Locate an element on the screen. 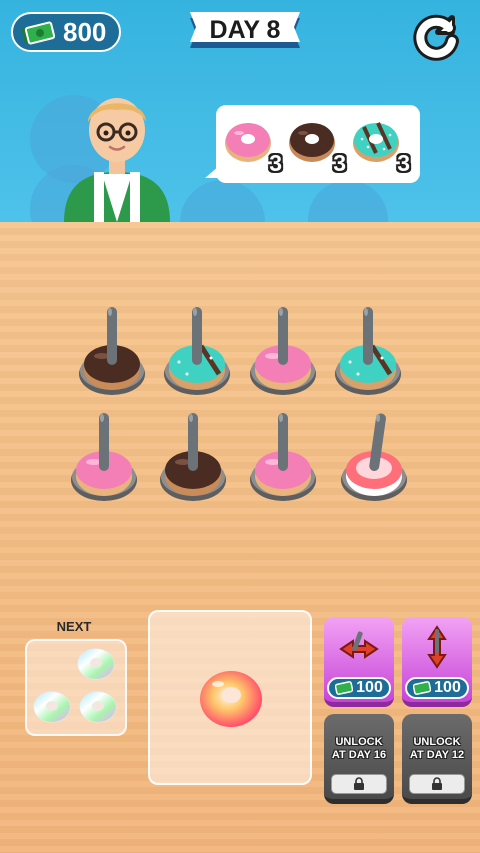 This screenshot has width=480, height=853. powerup-swap-vertical-button: 100 is located at coordinates (437, 662).